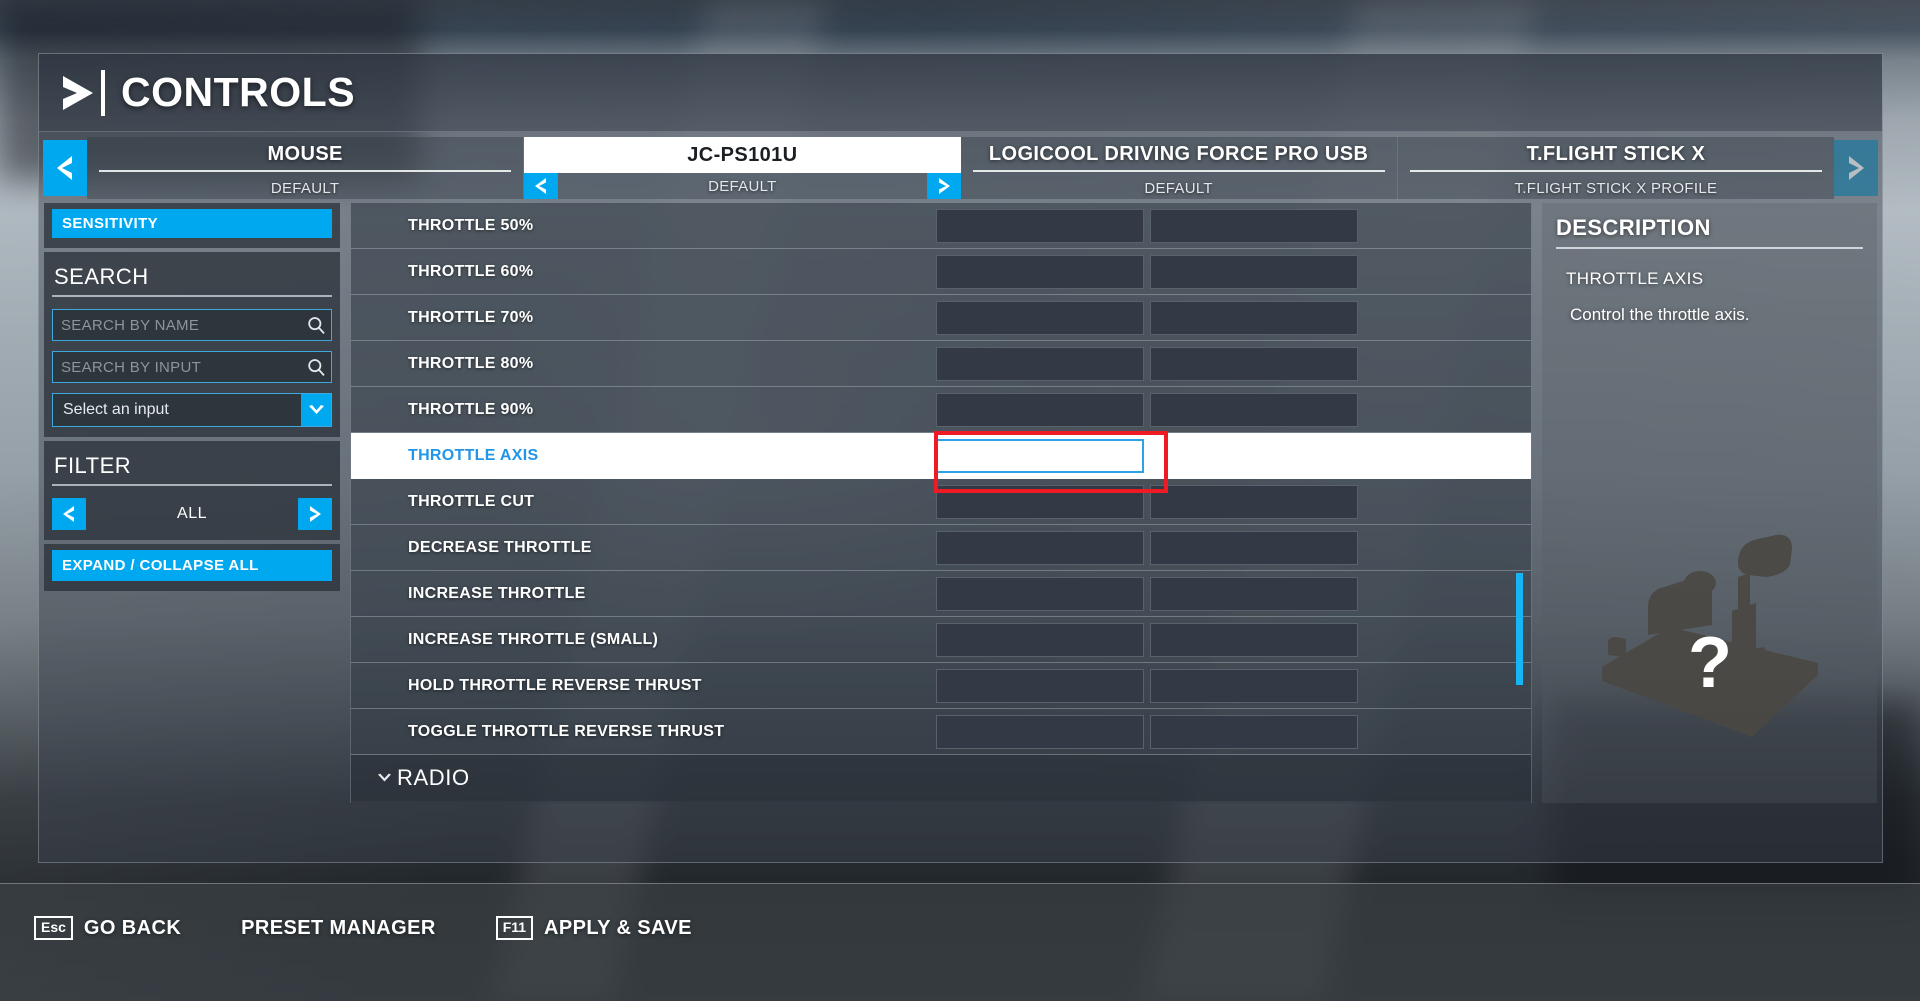 This screenshot has width=1920, height=1001. I want to click on search-by-input-input, so click(177, 367).